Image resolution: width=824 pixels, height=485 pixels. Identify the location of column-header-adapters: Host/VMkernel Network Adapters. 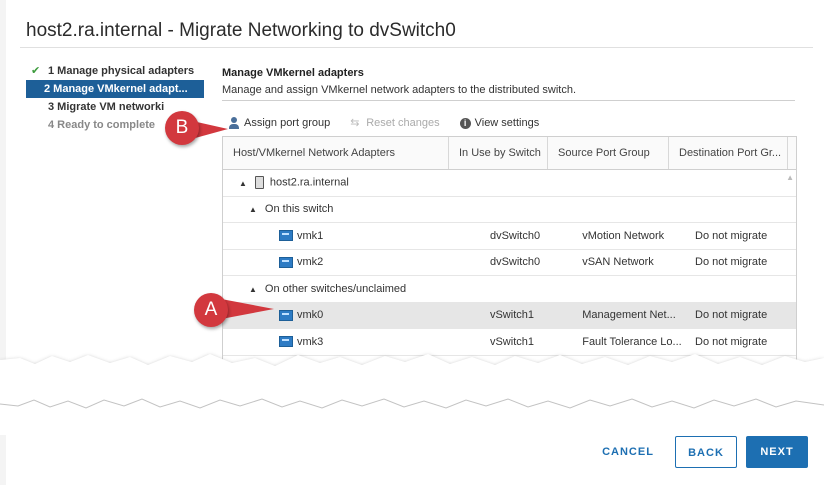
(336, 153).